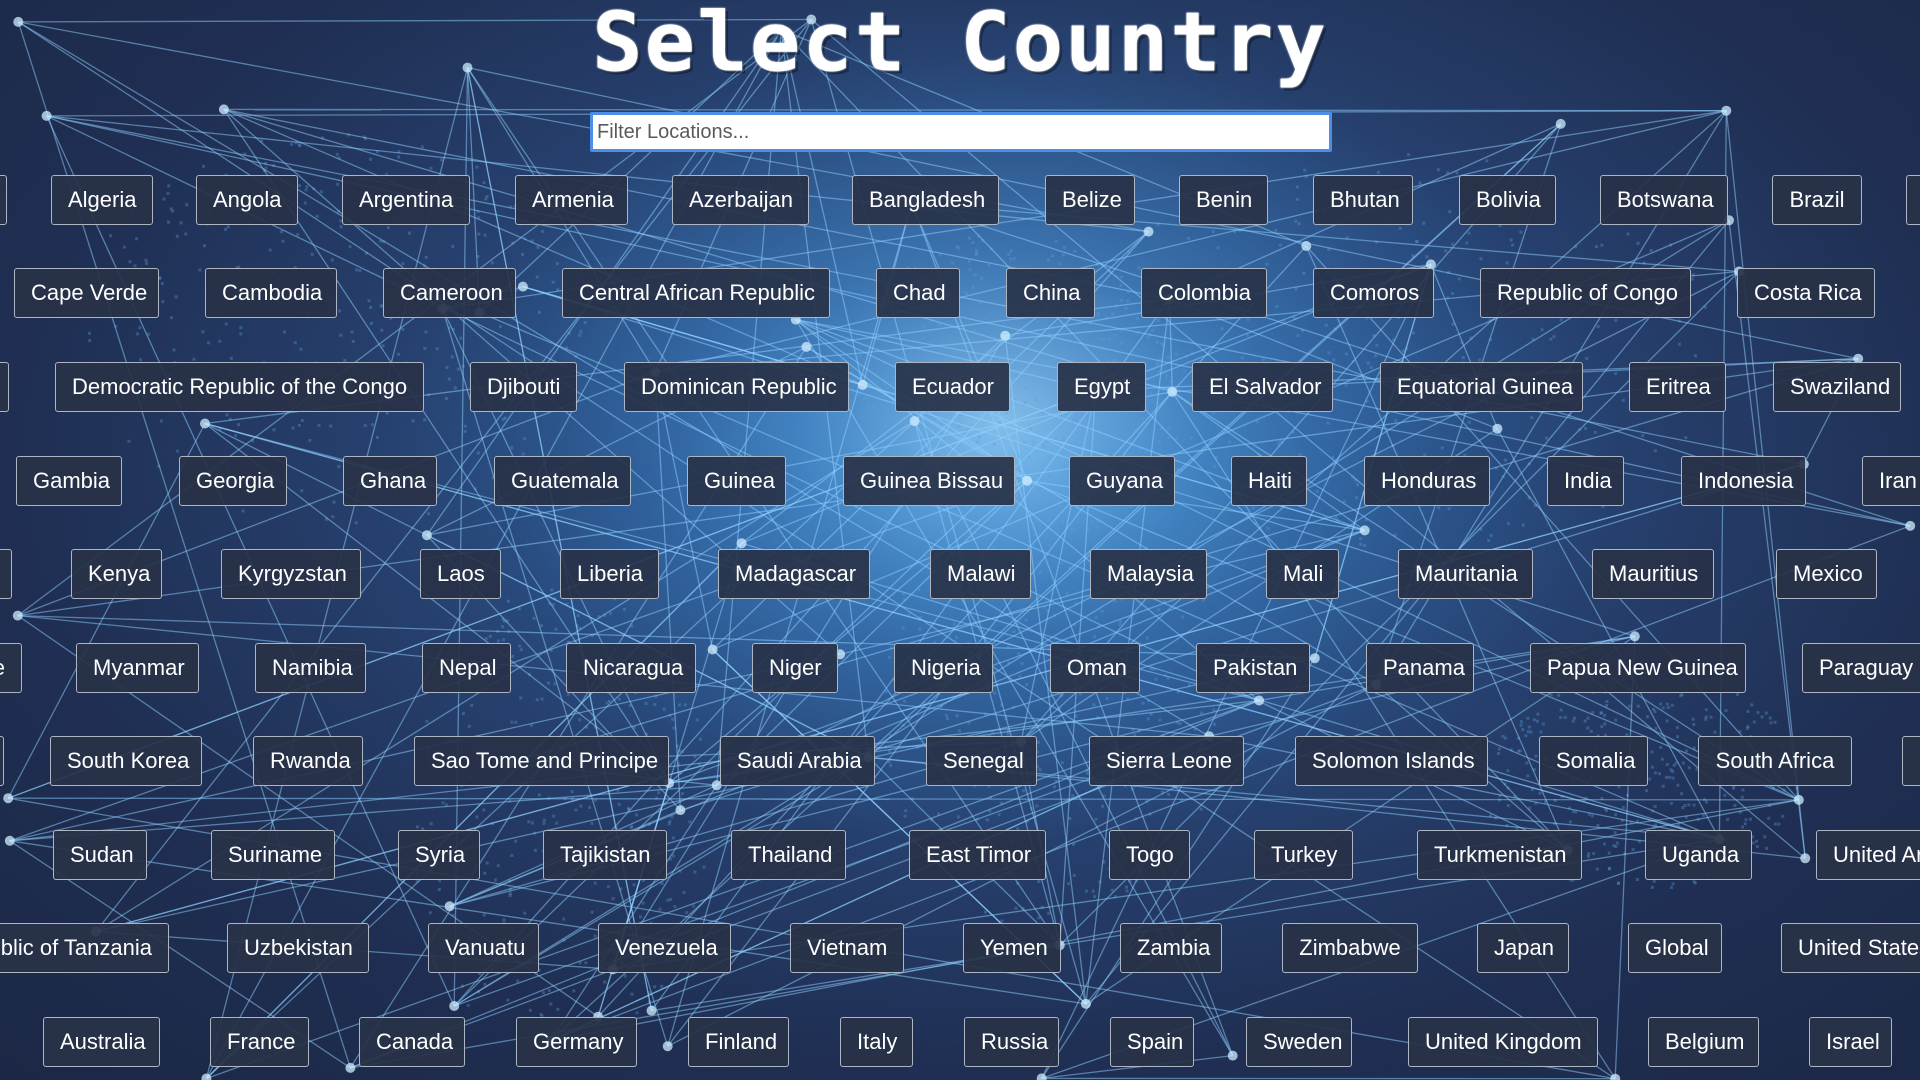 The width and height of the screenshot is (1920, 1080). I want to click on country-button: Oman, so click(1095, 668).